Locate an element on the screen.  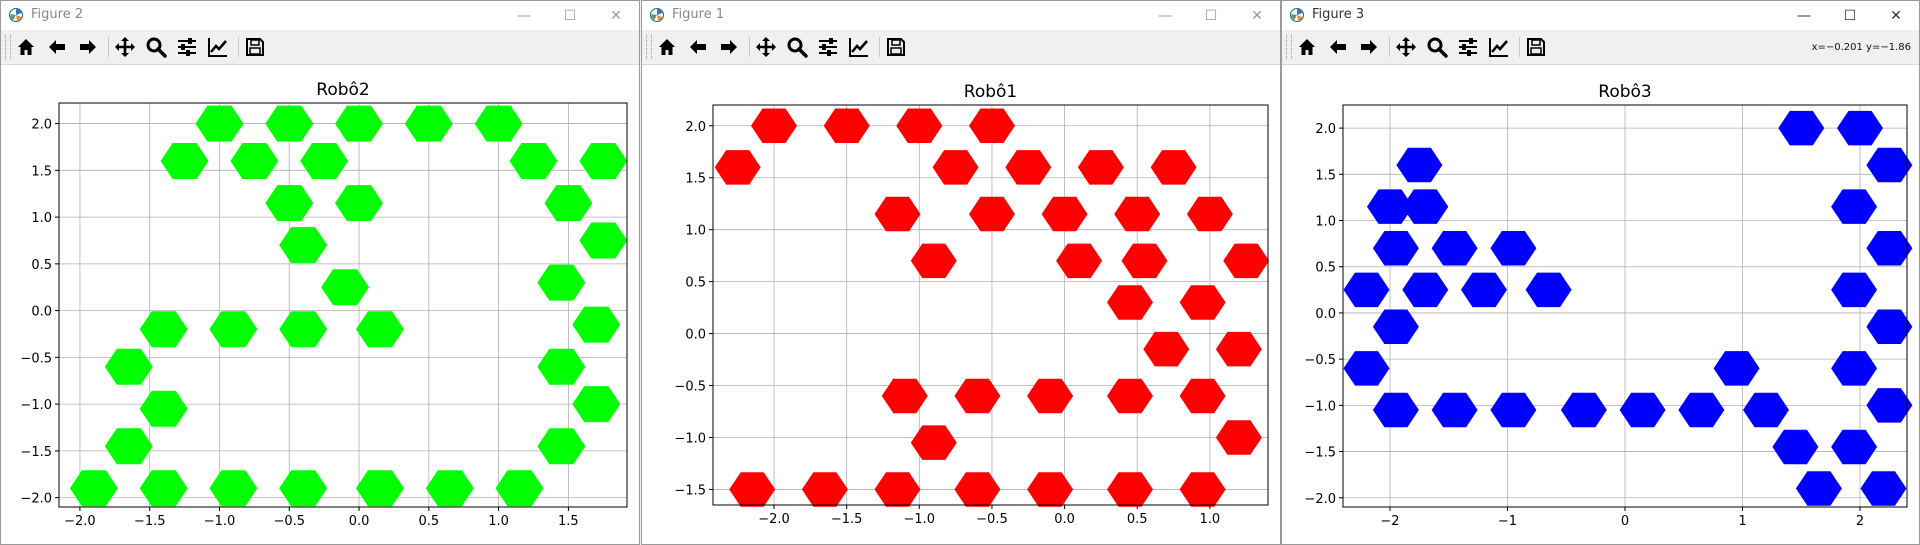
title-bar: Figure 1 — ☐ ✕ is located at coordinates (961, 15).